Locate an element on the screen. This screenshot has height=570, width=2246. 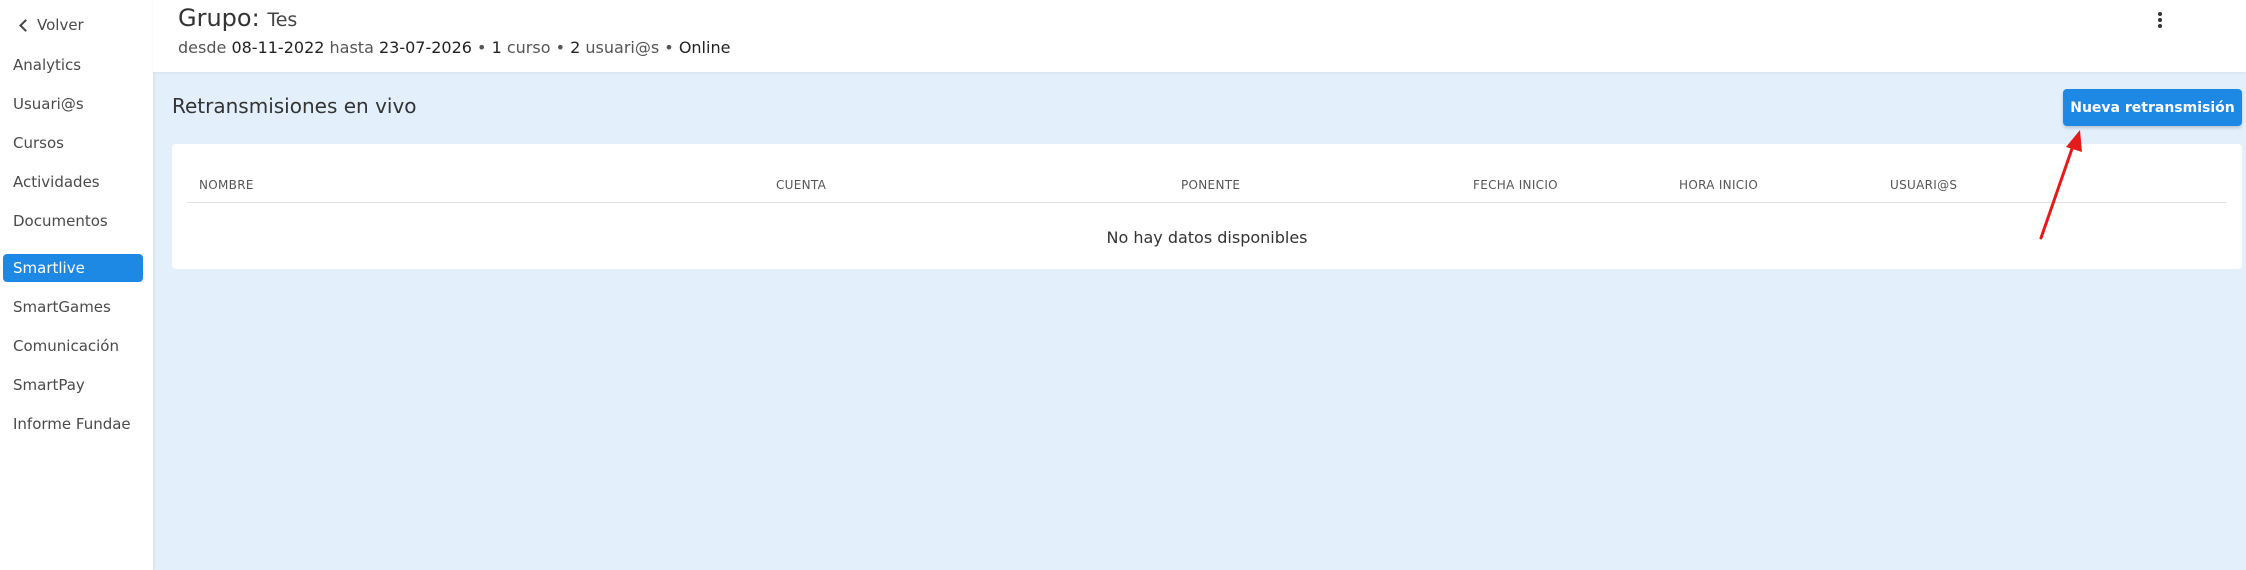
mode-label: Online is located at coordinates (704, 47).